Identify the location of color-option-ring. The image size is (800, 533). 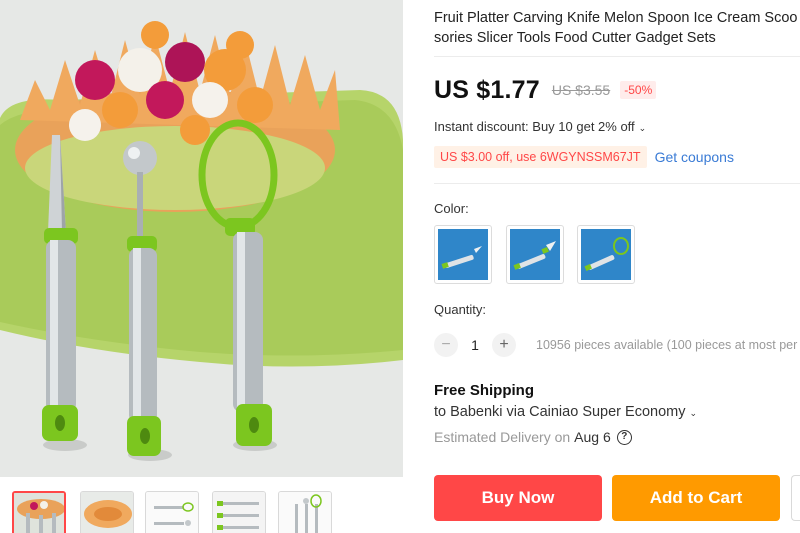
(606, 254).